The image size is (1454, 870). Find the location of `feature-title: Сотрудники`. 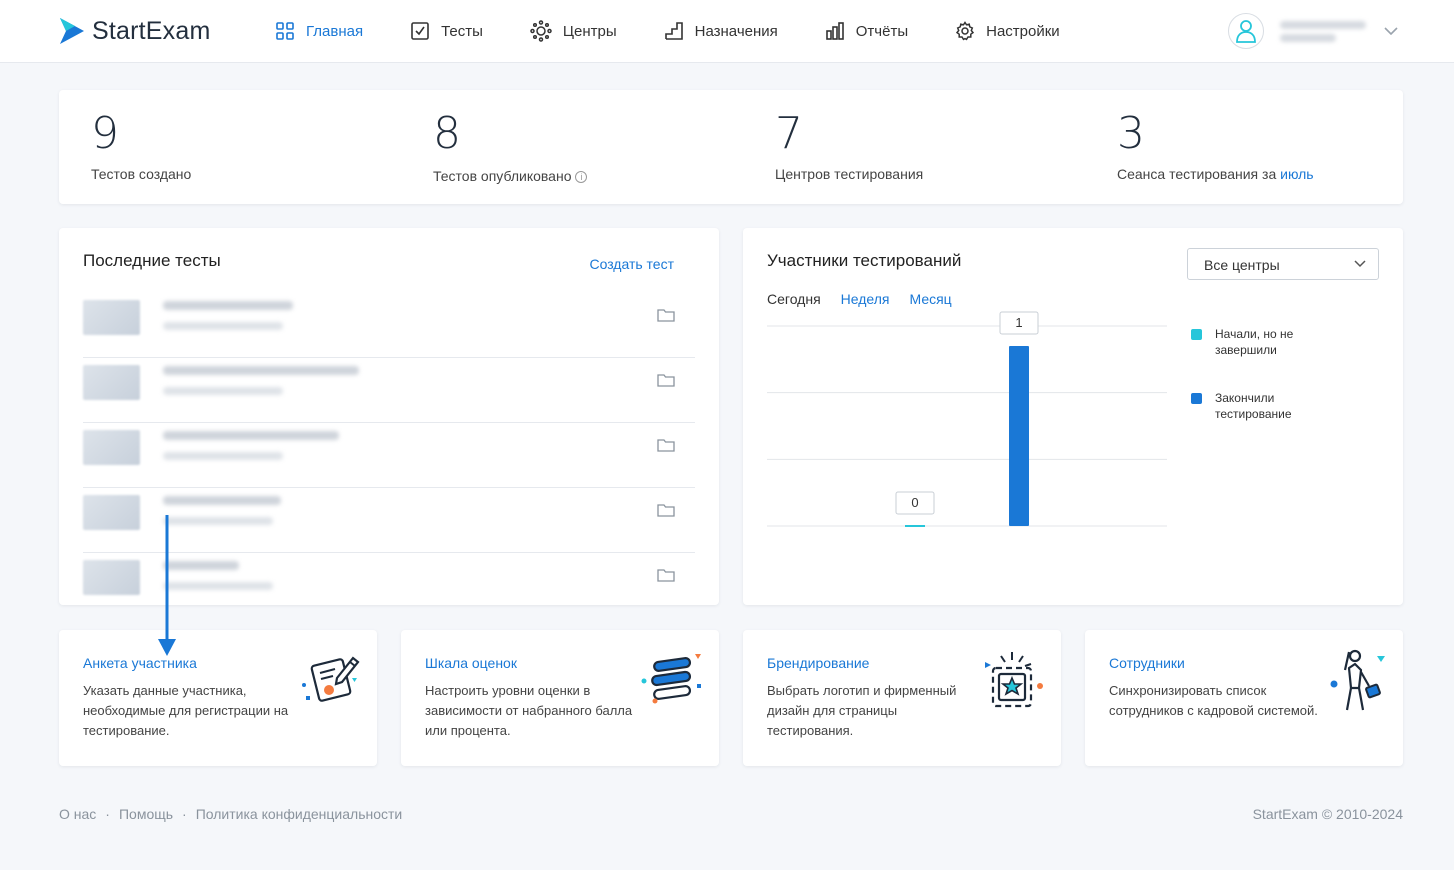

feature-title: Сотрудники is located at coordinates (1147, 663).